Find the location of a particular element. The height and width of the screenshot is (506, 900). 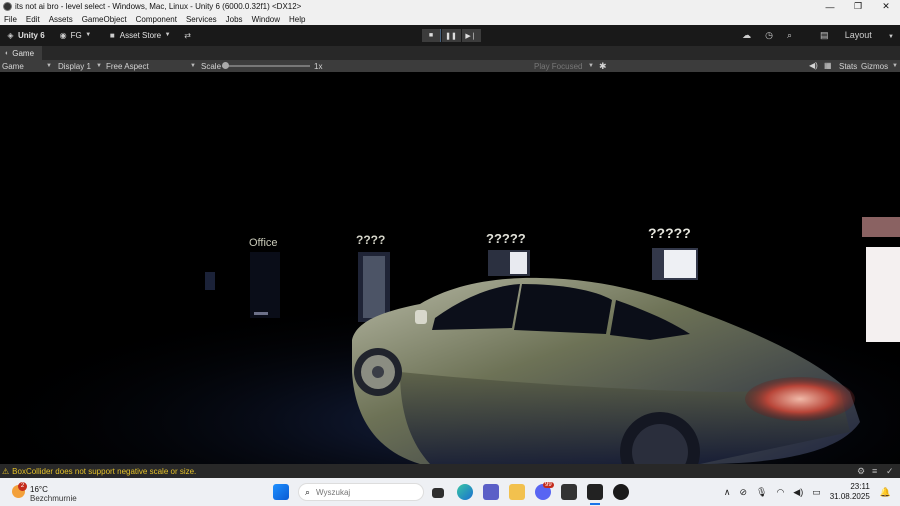

gizmos-label: Gizmos is located at coordinates (875, 66).